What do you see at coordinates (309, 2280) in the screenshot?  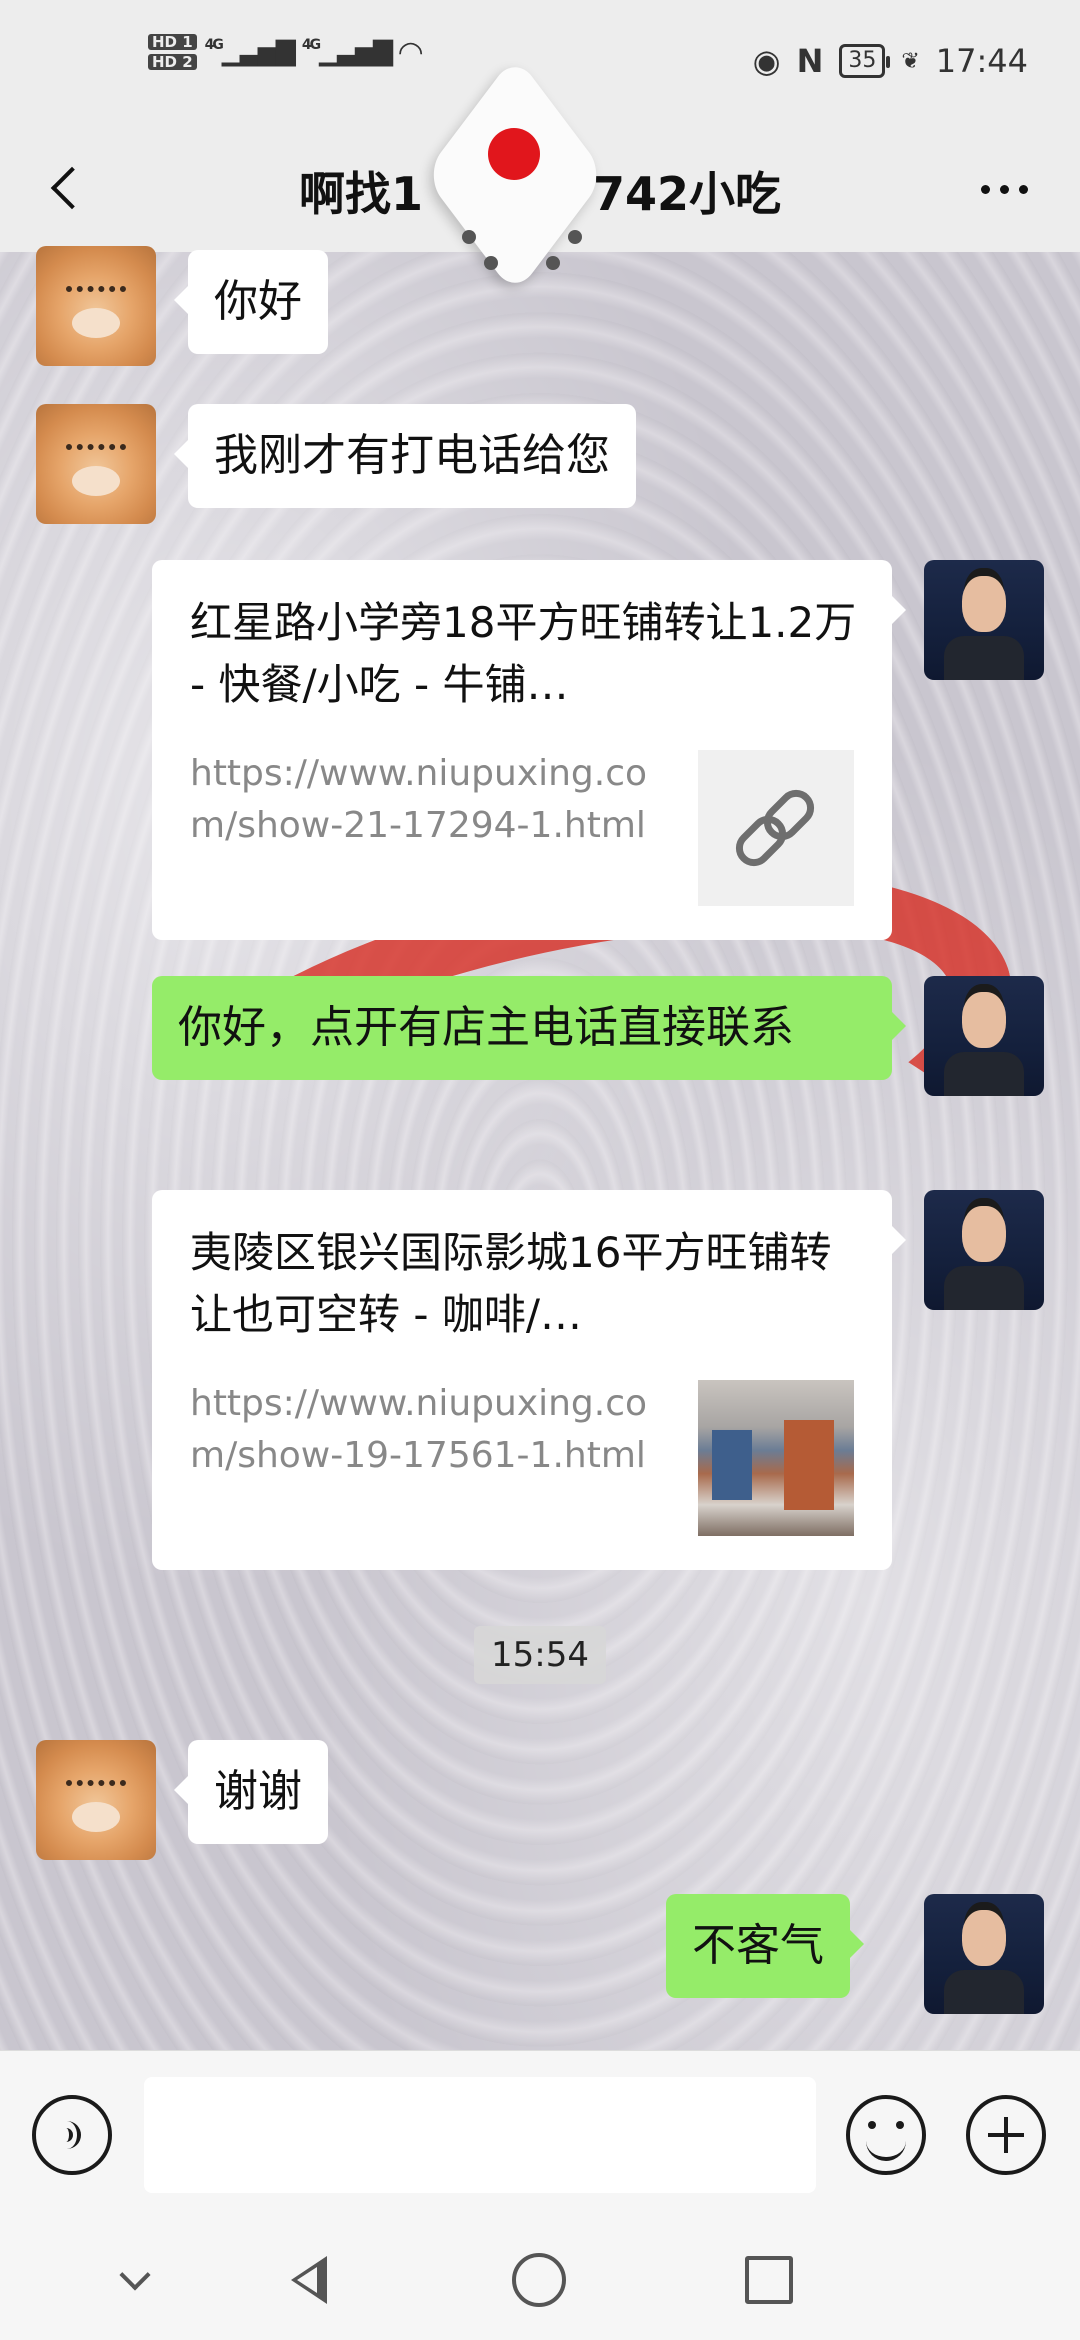 I see `nav-back-button` at bounding box center [309, 2280].